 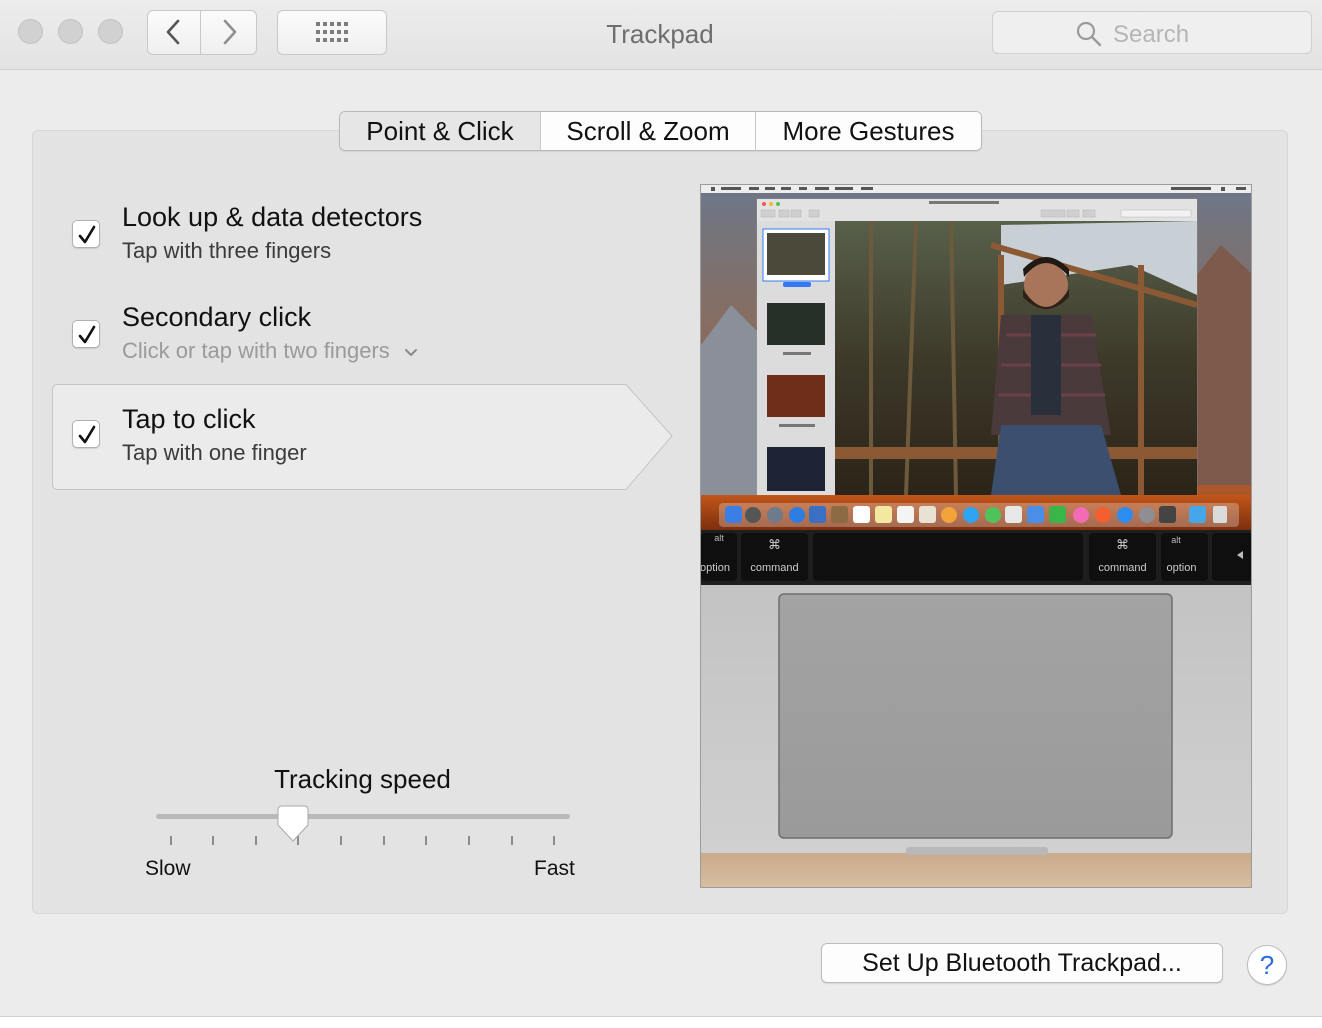 I want to click on tab-point-and-click: Point & Click, so click(x=440, y=131).